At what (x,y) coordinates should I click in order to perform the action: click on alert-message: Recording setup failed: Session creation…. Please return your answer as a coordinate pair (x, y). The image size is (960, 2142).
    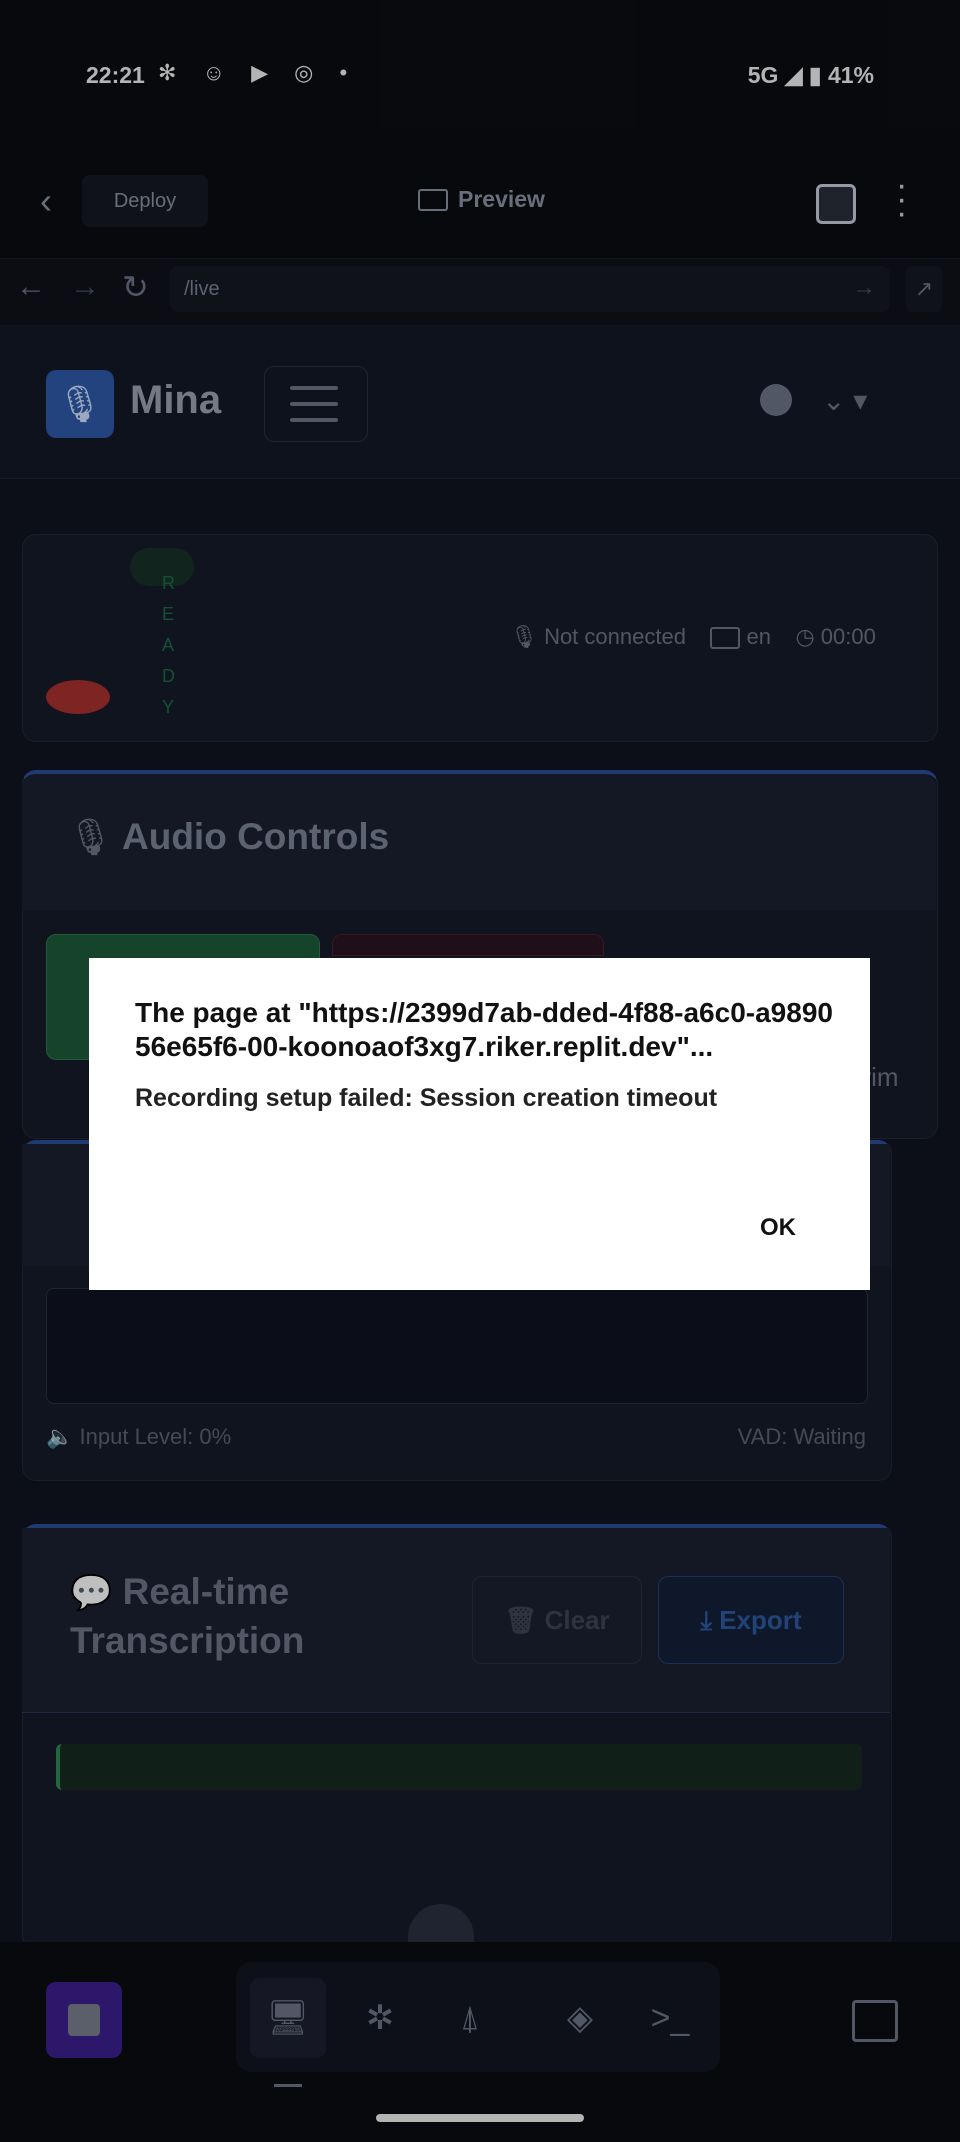
    Looking at the image, I should click on (426, 1098).